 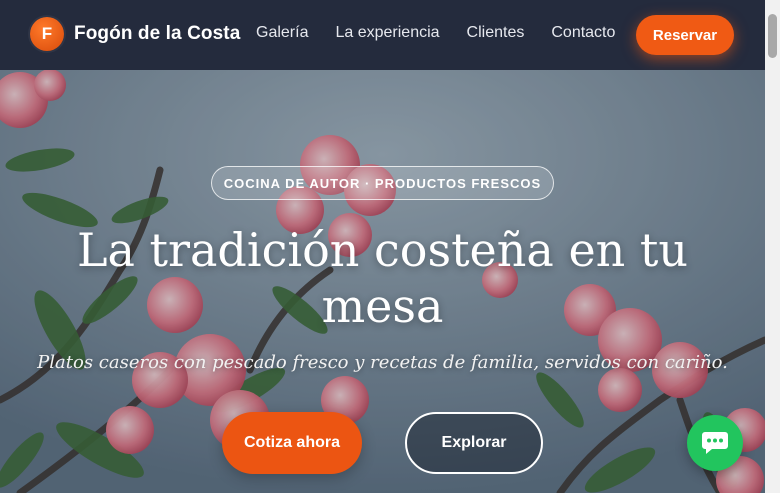 What do you see at coordinates (382, 183) in the screenshot?
I see `hero-badge: COCINA DE AUTOR · PRODUCTOS FRESCOS` at bounding box center [382, 183].